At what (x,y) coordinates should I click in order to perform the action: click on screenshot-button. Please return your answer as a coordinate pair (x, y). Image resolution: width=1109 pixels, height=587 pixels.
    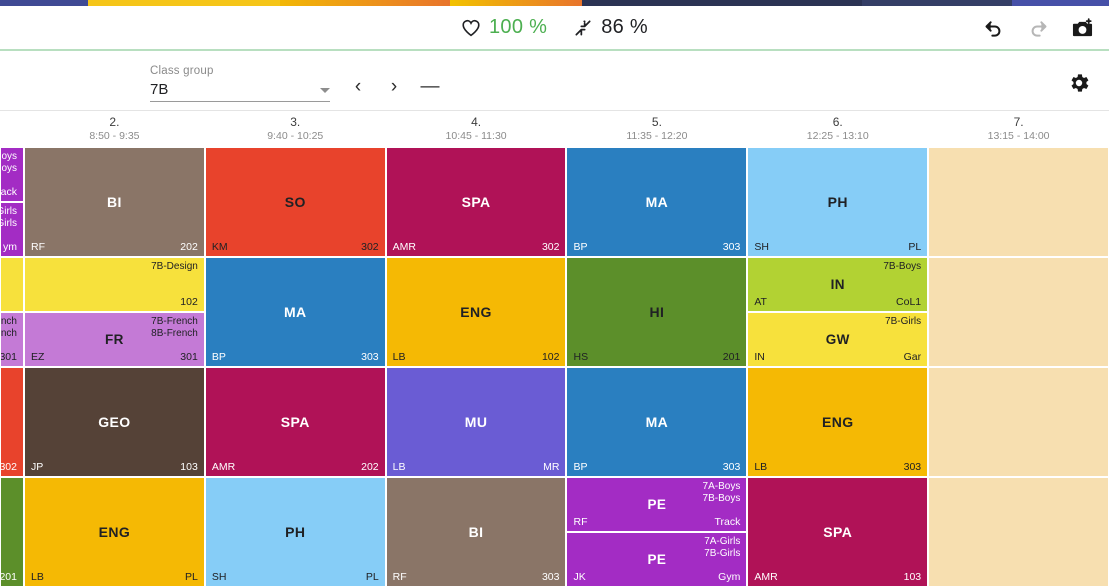
    Looking at the image, I should click on (1082, 29).